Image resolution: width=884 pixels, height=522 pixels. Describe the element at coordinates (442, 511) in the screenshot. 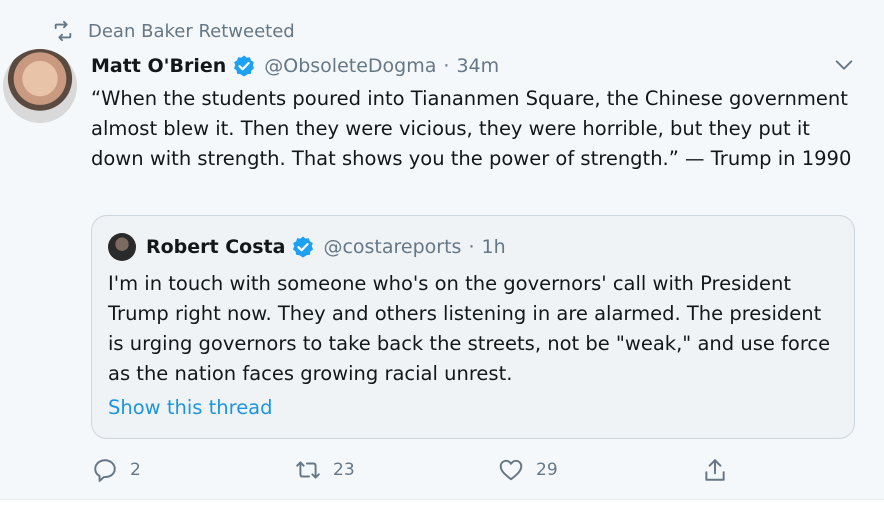

I see `next-item-area` at that location.